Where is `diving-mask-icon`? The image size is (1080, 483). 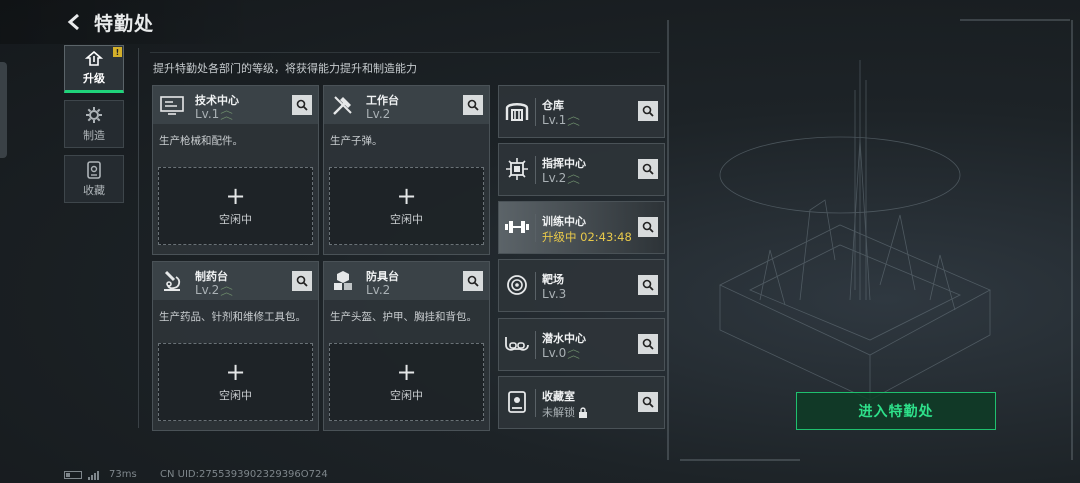
diving-mask-icon is located at coordinates (517, 344).